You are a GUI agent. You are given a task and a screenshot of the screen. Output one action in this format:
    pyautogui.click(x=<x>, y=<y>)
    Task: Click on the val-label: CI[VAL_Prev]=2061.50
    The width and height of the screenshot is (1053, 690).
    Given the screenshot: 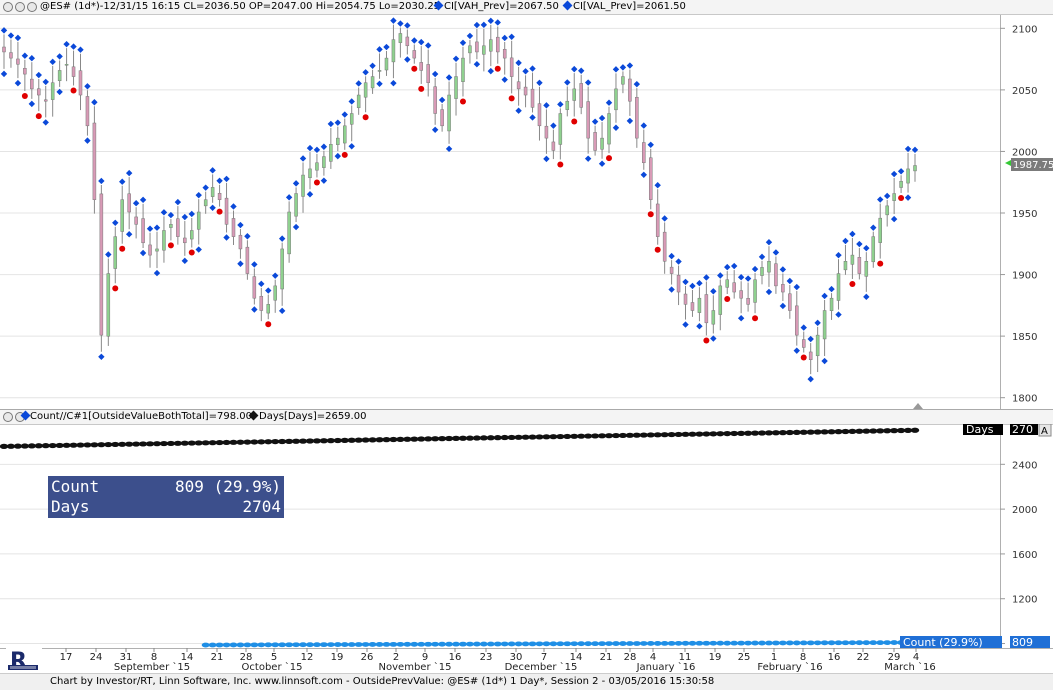 What is the action you would take?
    pyautogui.click(x=629, y=7)
    